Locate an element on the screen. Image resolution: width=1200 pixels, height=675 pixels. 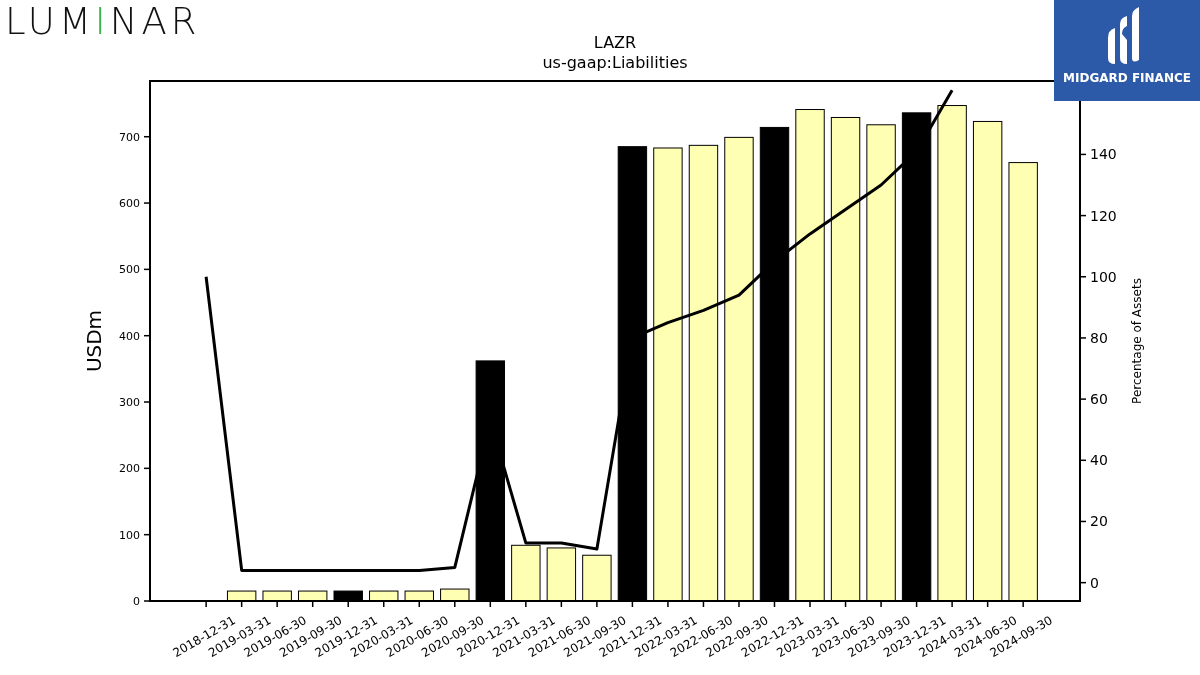
y-tick-label: 400 is located at coordinates (129, 336).